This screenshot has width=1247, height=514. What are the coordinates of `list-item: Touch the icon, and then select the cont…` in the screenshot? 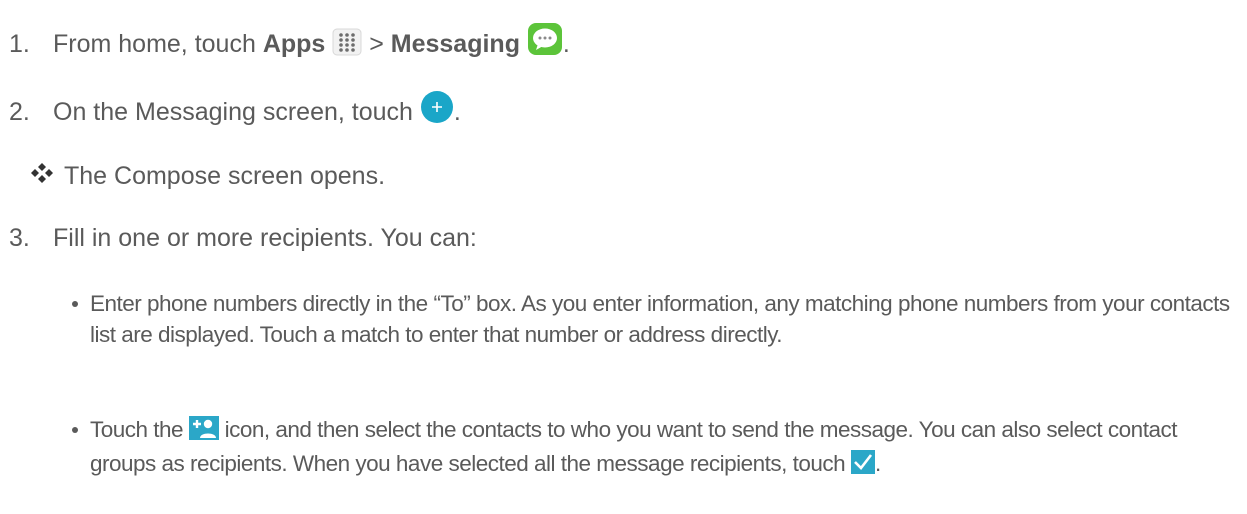 It's located at (656, 448).